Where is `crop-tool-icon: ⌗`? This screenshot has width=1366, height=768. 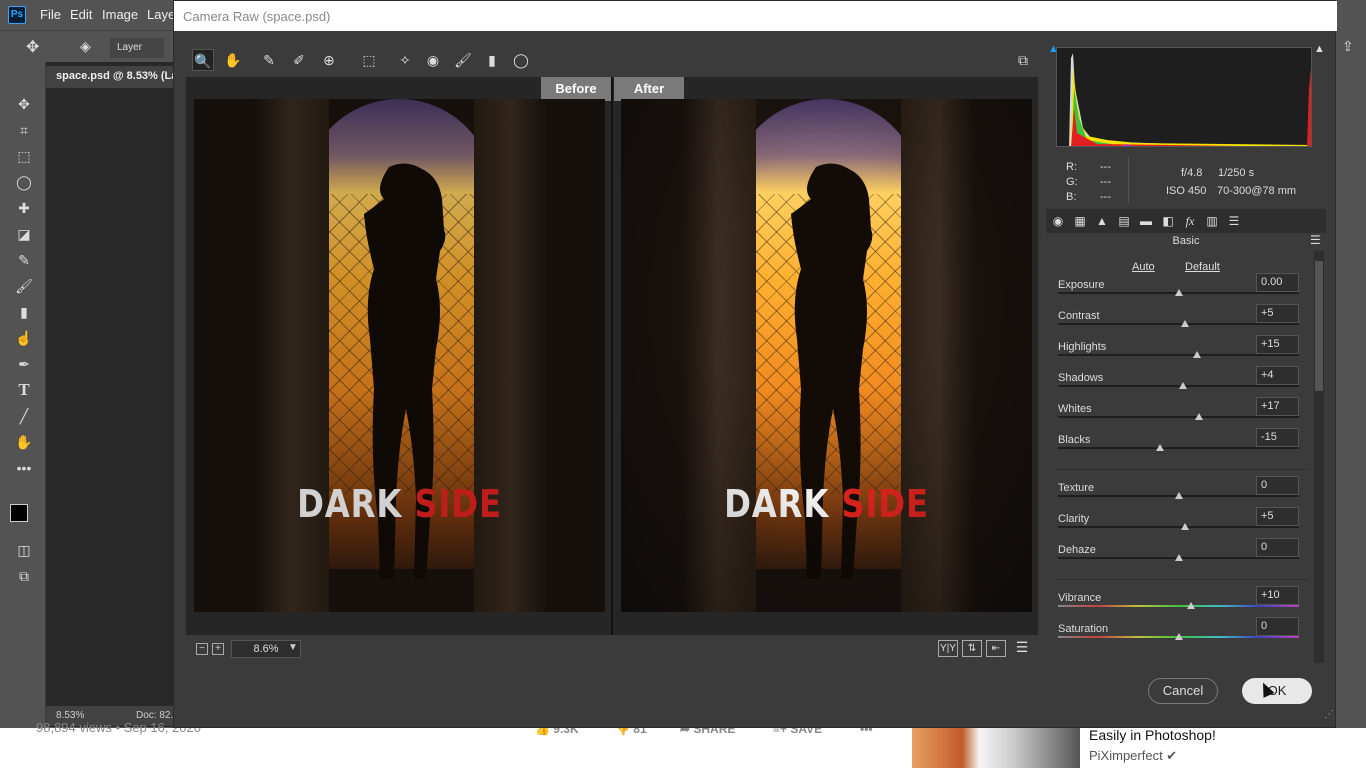 crop-tool-icon: ⌗ is located at coordinates (24, 130).